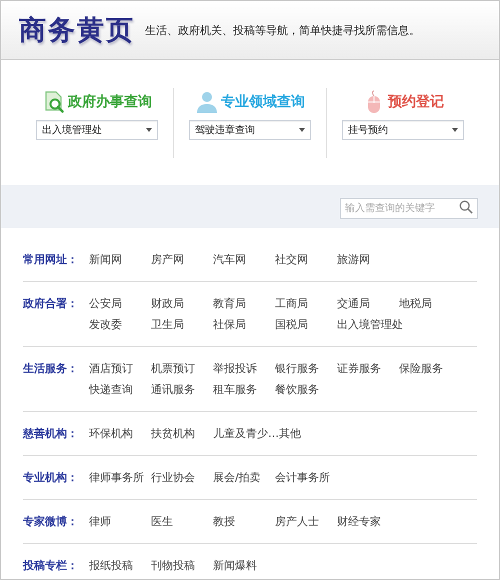 The height and width of the screenshot is (580, 500). What do you see at coordinates (51, 369) in the screenshot?
I see `category-label: 生活服务：` at bounding box center [51, 369].